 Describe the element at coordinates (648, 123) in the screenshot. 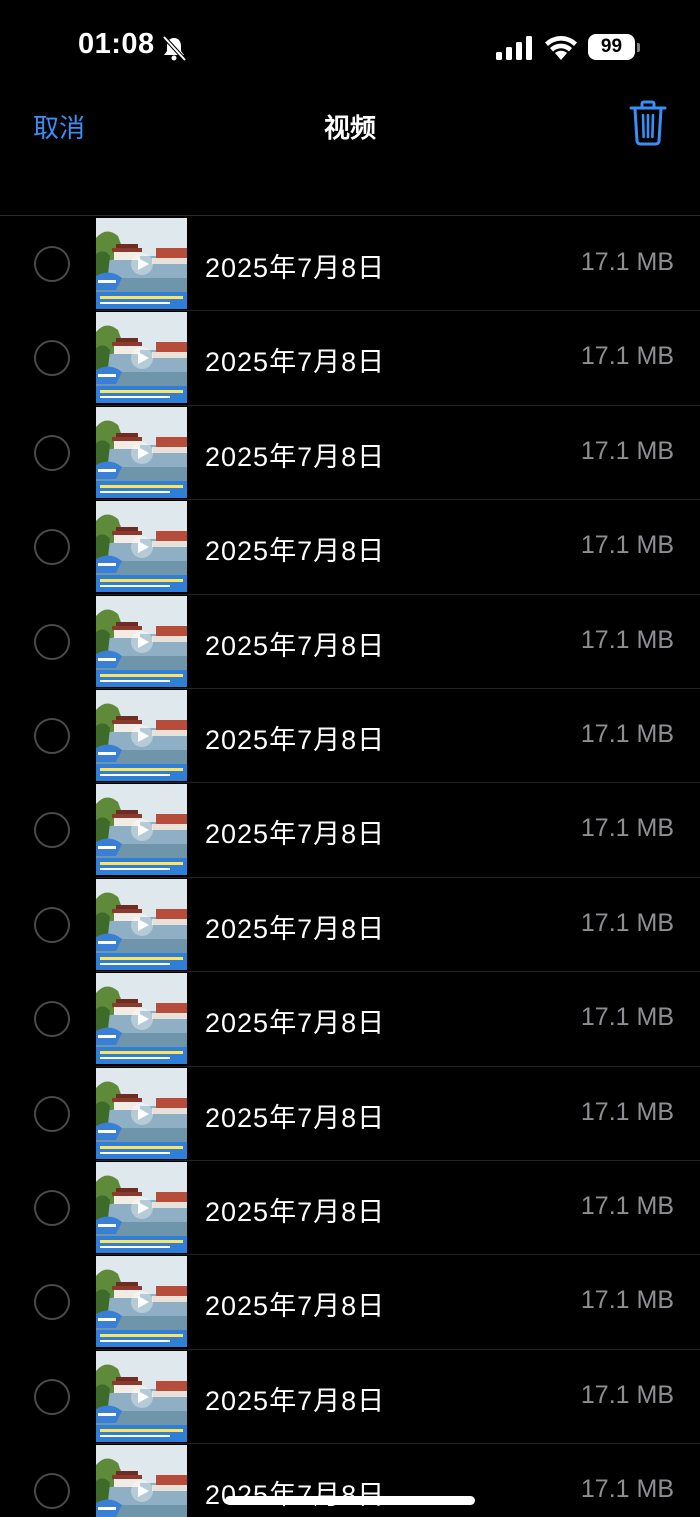

I see `trash-icon` at that location.